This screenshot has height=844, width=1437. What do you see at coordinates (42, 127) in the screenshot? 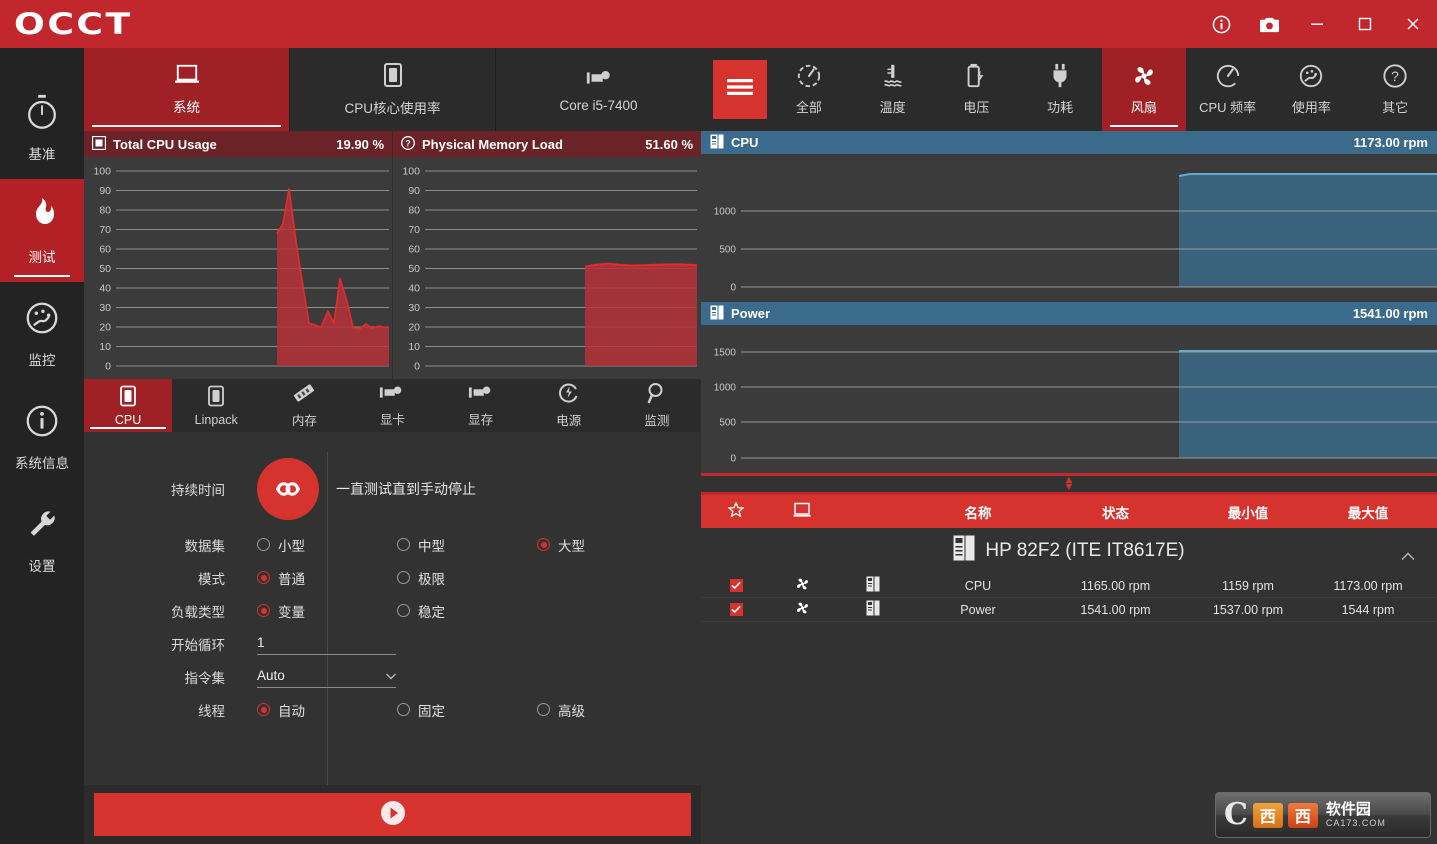
I see `sidebar-item-benchmark: 基准` at bounding box center [42, 127].